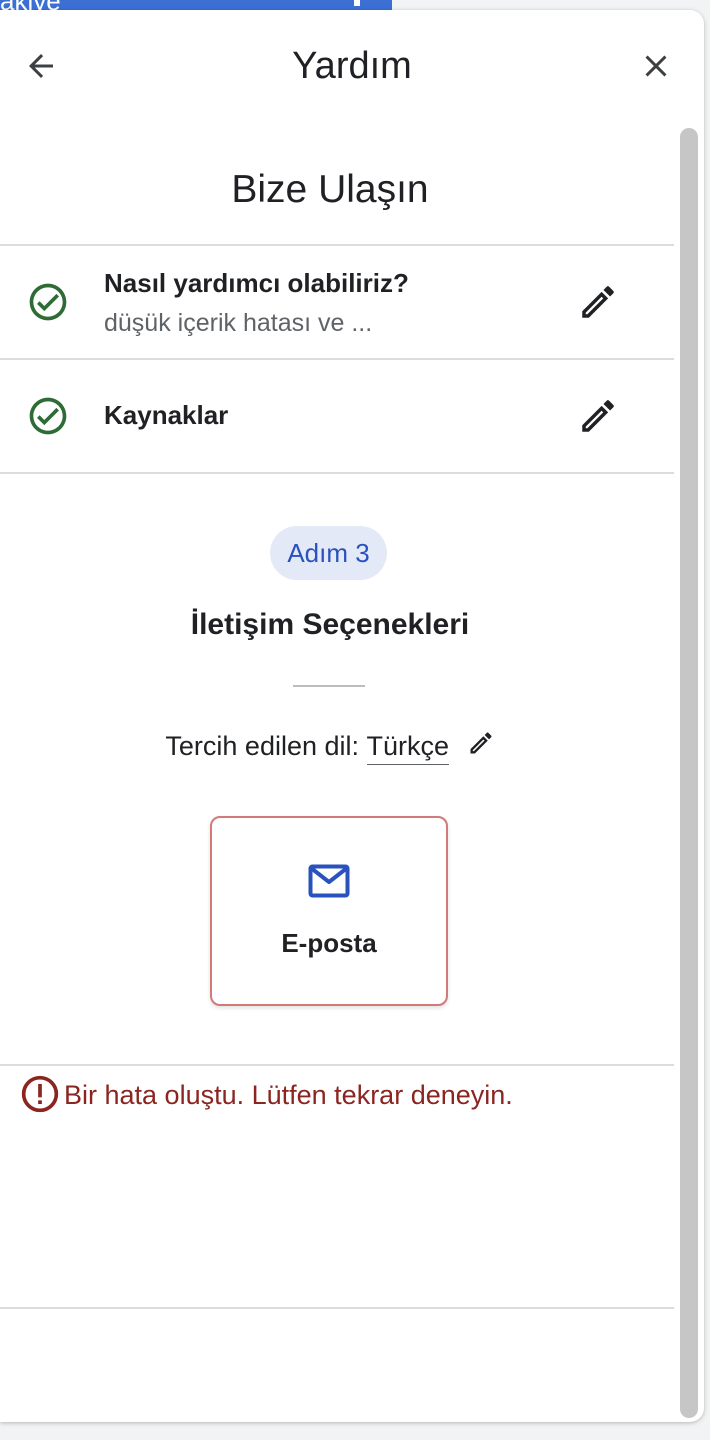 The width and height of the screenshot is (710, 1440). I want to click on panel-title: Yardım, so click(352, 66).